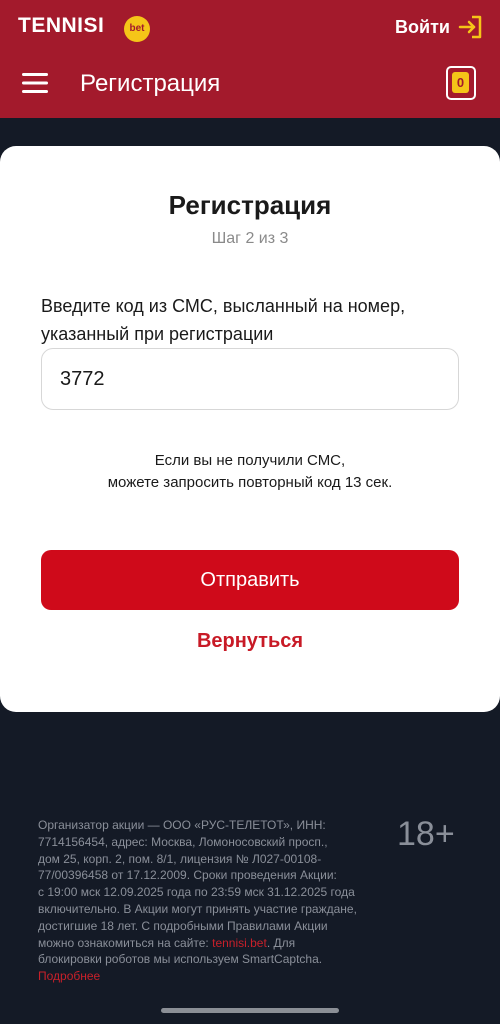  What do you see at coordinates (250, 1010) in the screenshot?
I see `home-indicator` at bounding box center [250, 1010].